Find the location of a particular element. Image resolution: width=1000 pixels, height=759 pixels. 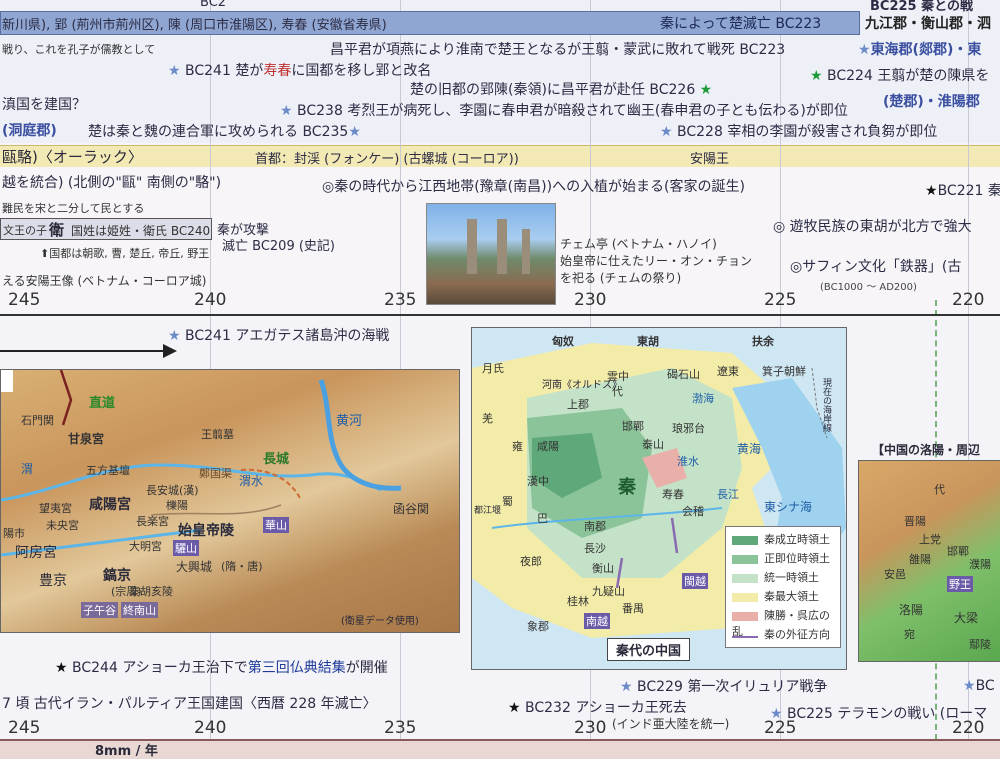

lower-l4-right: ◎サフィン文化「鉄器」(古 is located at coordinates (876, 267).